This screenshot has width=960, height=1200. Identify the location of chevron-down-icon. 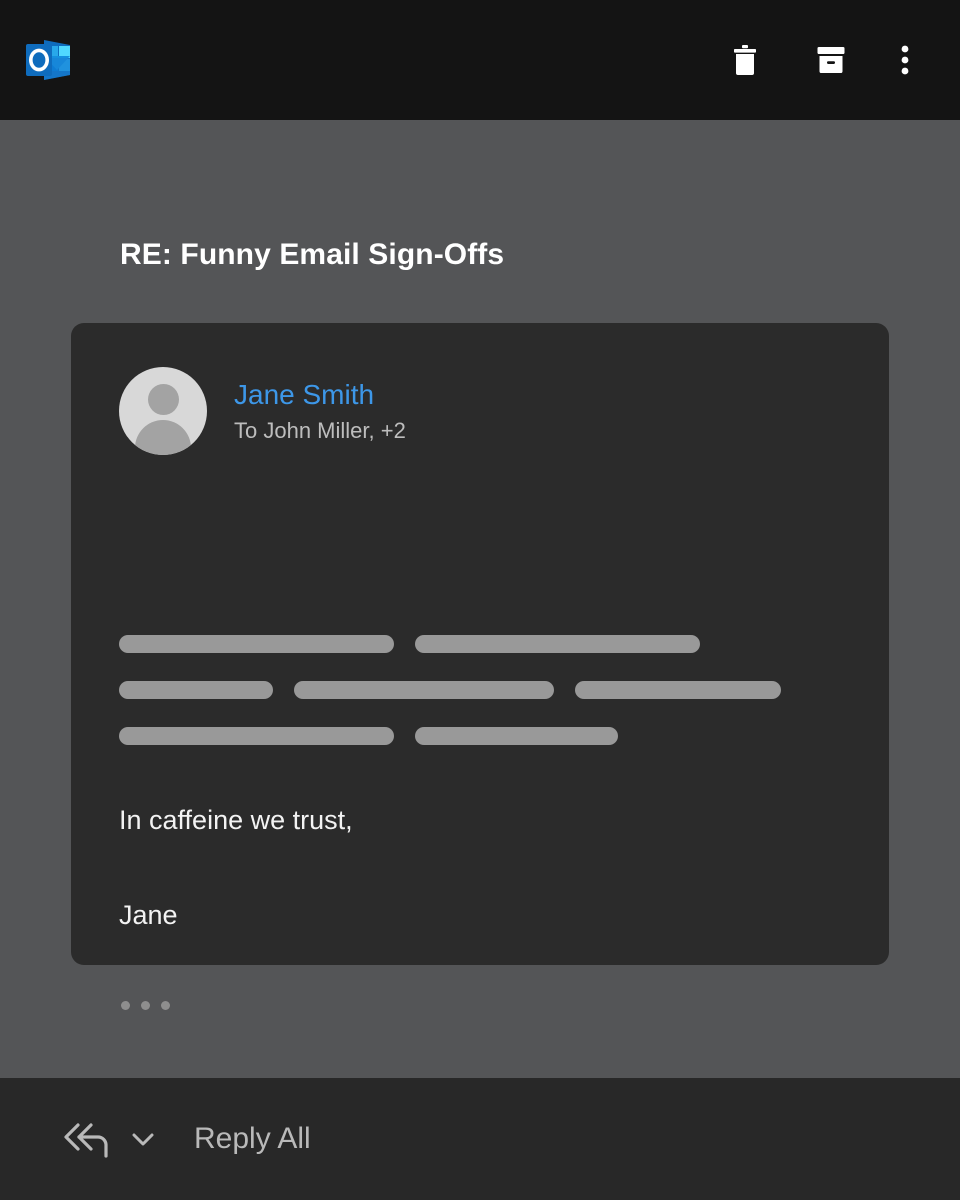
(143, 1139).